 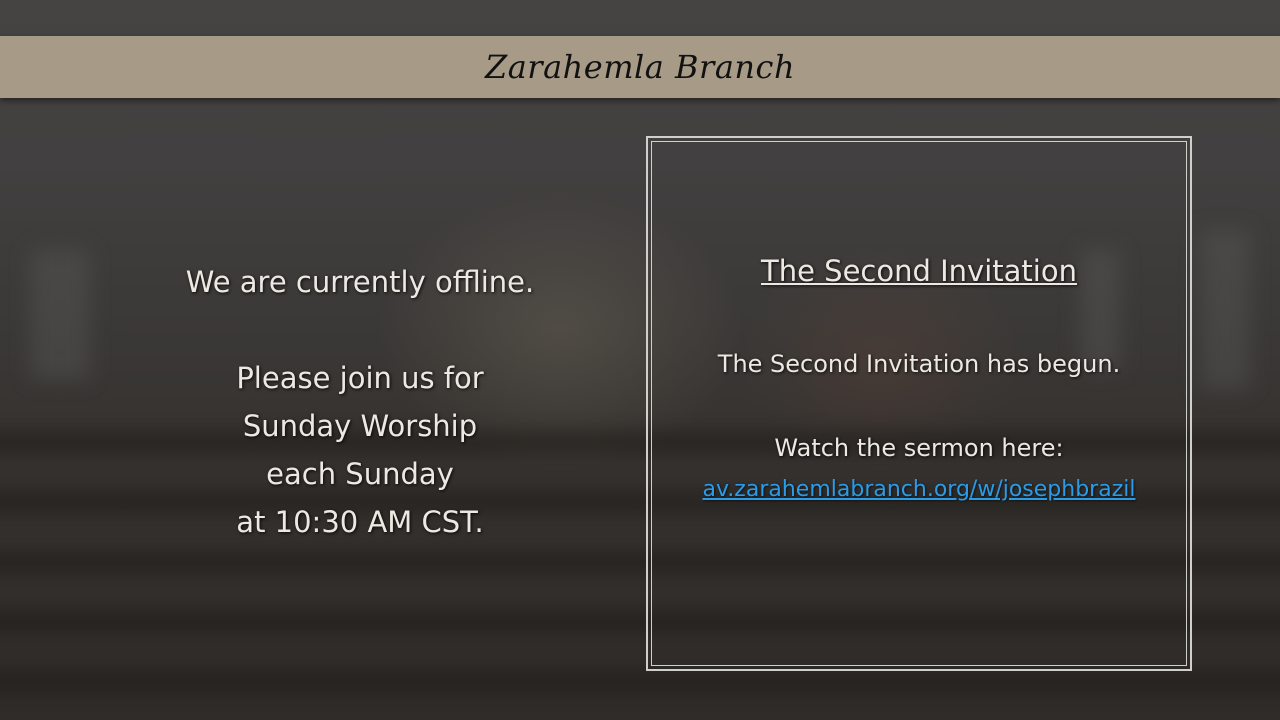 I want to click on header-bar: Zarahemla Branch, so click(x=640, y=67).